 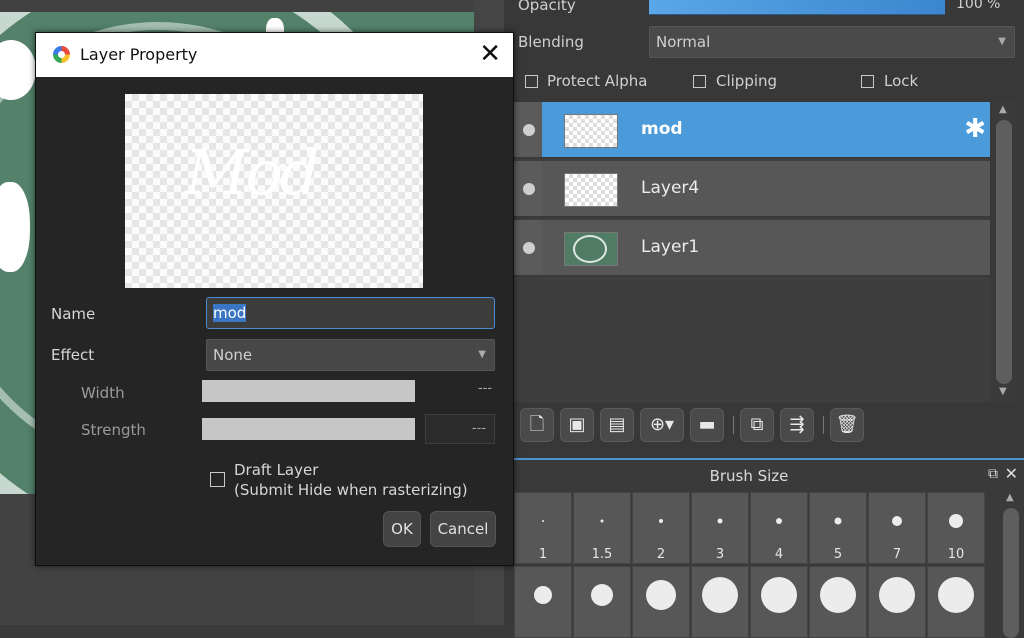 I want to click on cancel-button: Cancel, so click(x=463, y=529).